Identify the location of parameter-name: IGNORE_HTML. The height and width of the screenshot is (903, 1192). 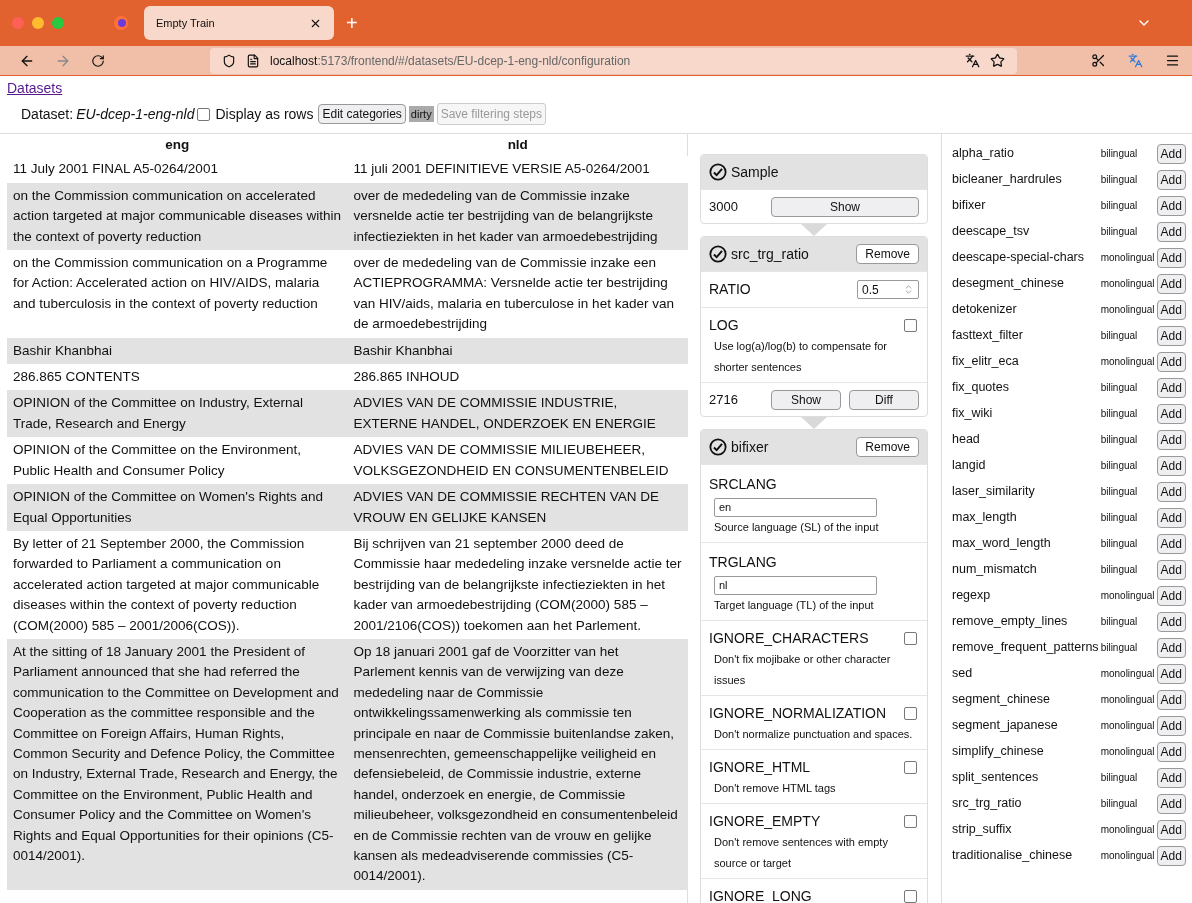
(760, 767).